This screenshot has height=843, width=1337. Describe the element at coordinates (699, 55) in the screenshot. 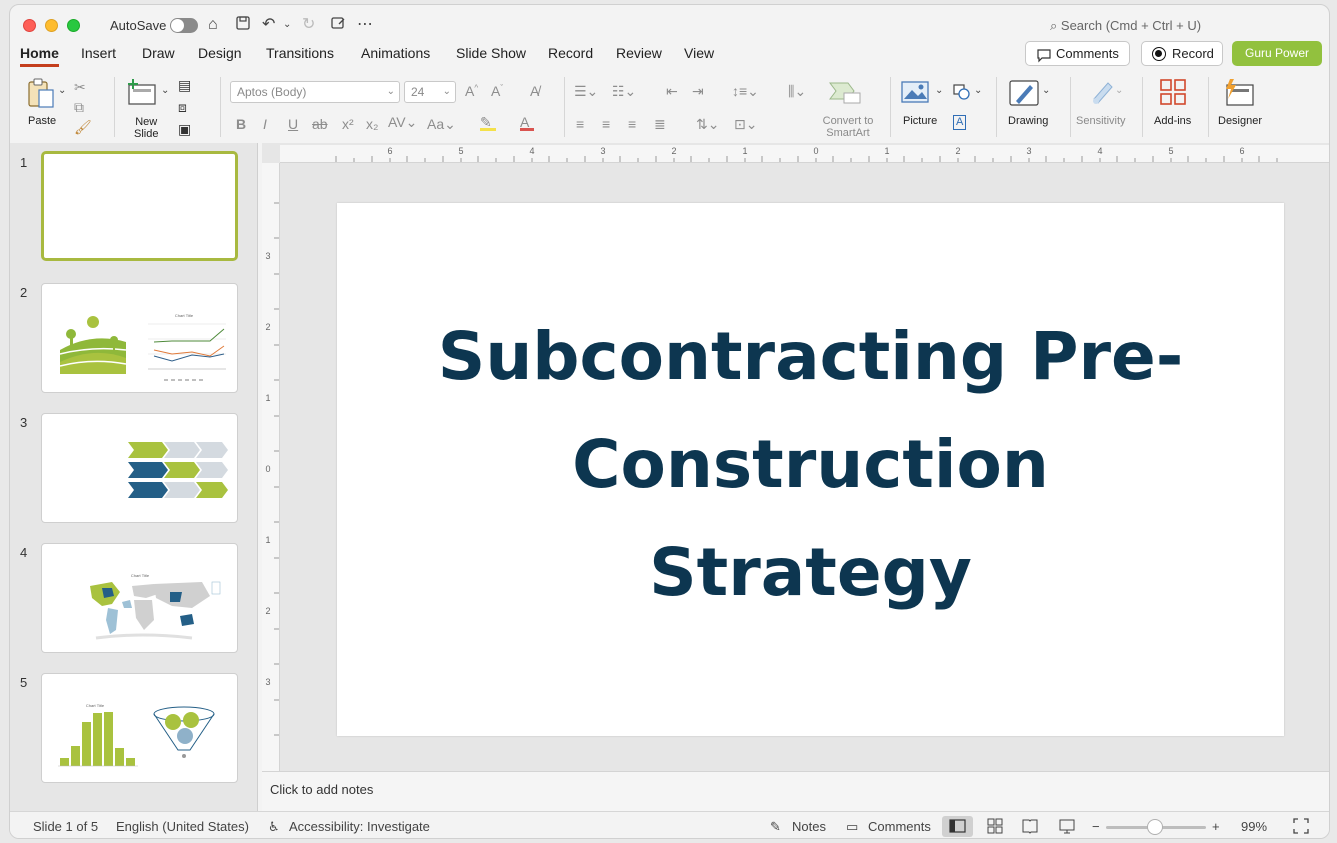

I see `tab-view: View` at that location.